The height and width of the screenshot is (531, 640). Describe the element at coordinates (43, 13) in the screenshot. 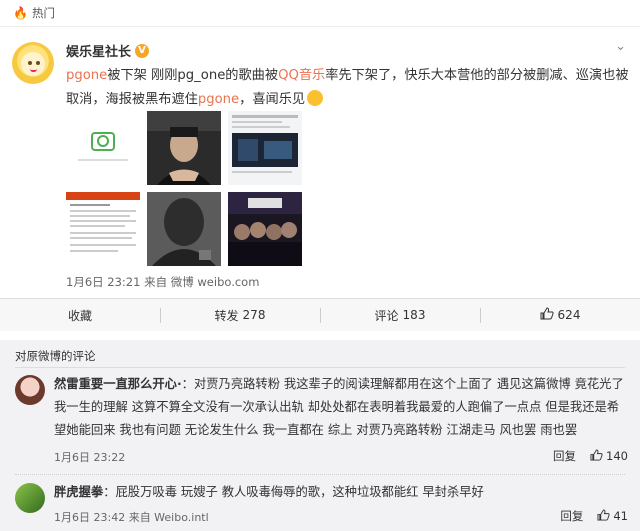

I see `hot-label: 热门` at that location.